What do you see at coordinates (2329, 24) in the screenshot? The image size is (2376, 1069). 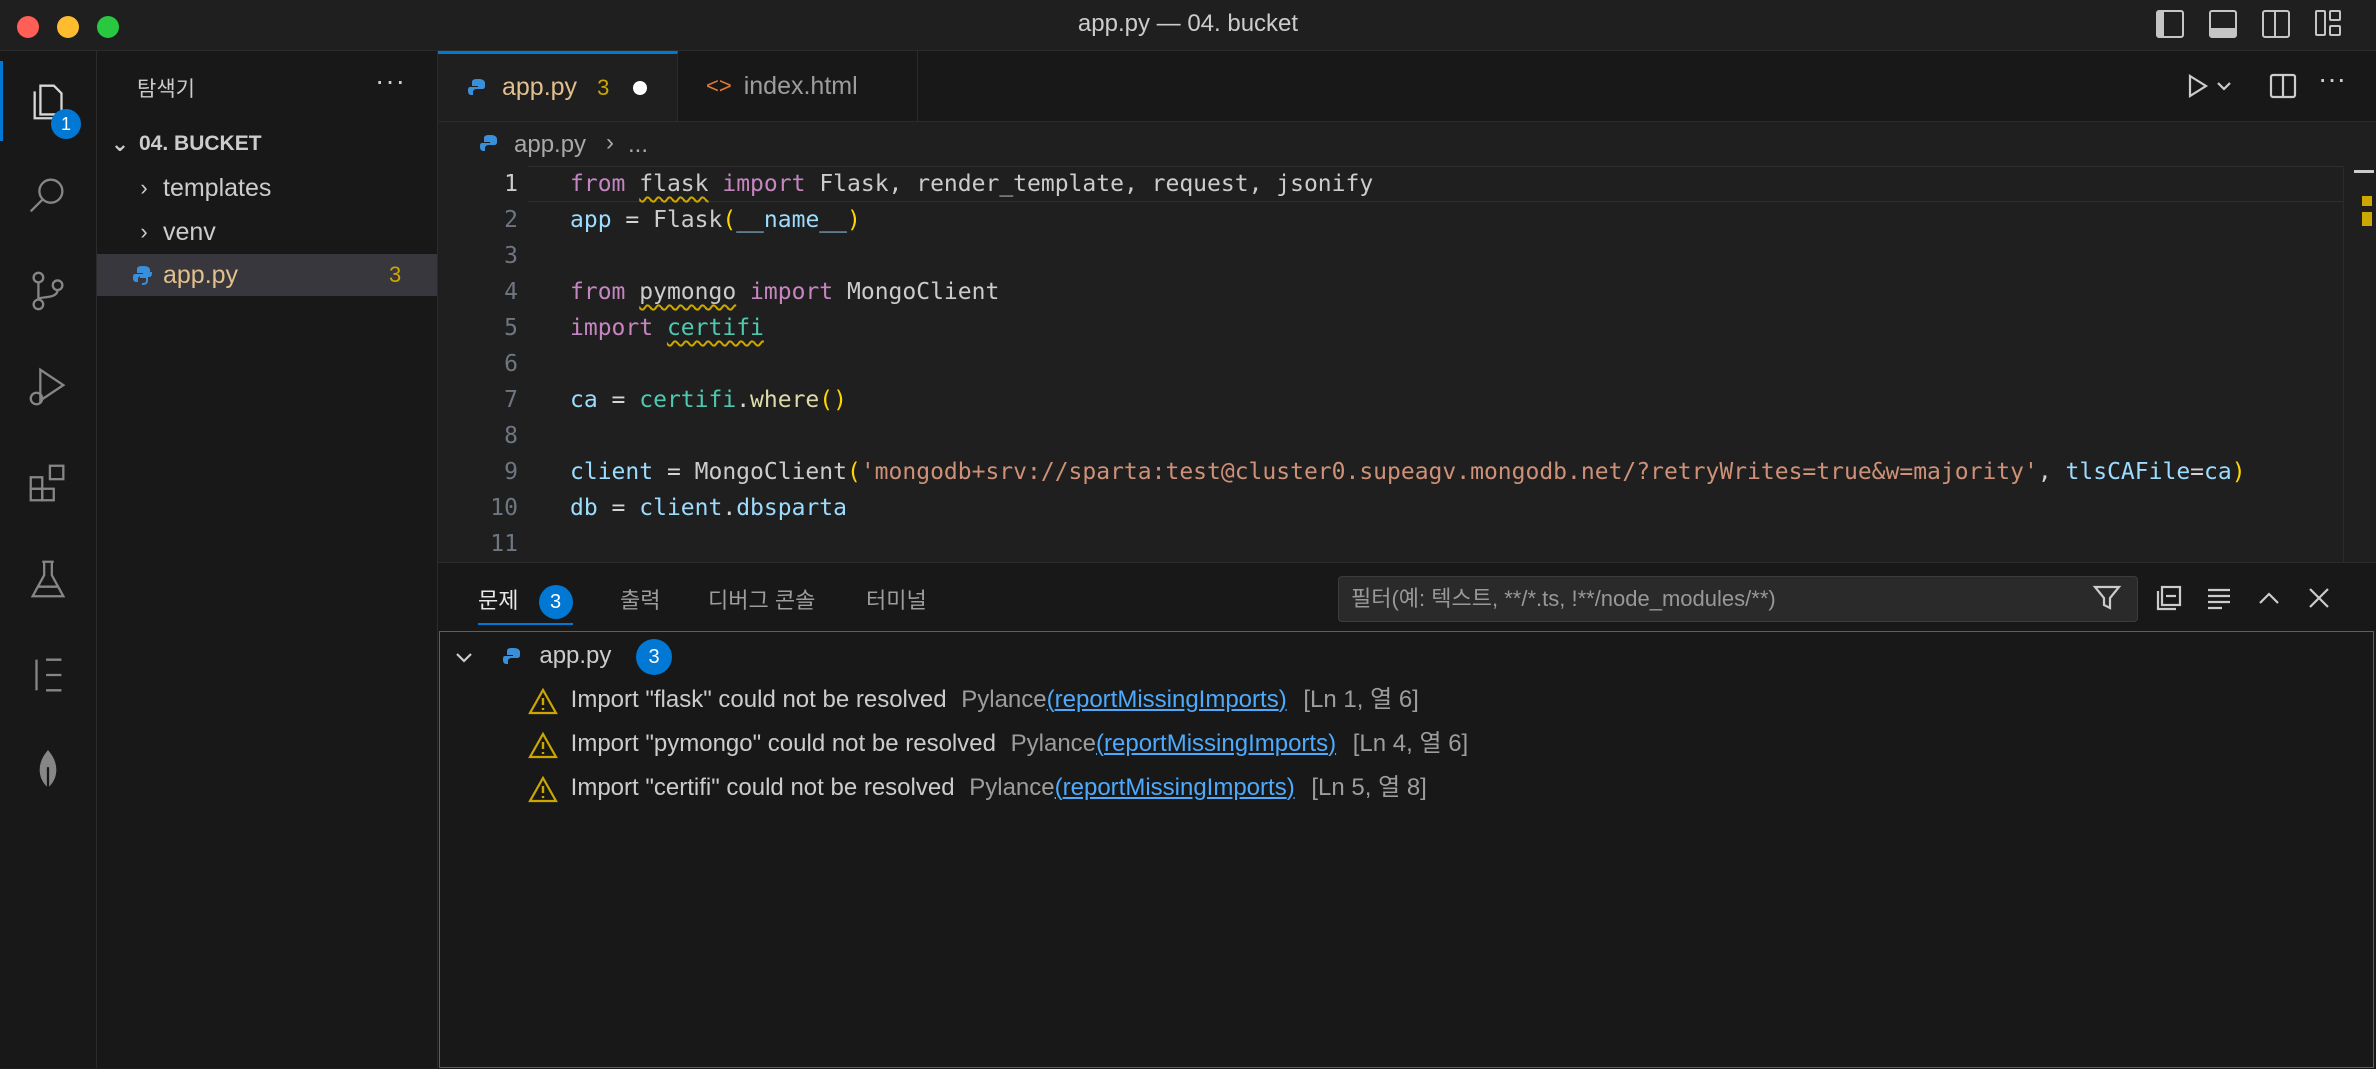 I see `customize-layout-icon` at bounding box center [2329, 24].